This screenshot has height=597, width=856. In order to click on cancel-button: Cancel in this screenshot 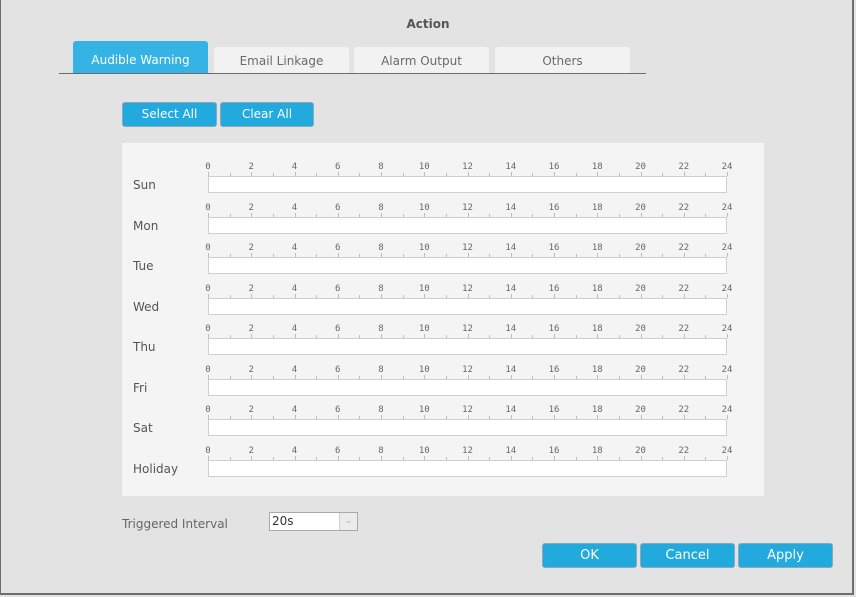, I will do `click(687, 555)`.